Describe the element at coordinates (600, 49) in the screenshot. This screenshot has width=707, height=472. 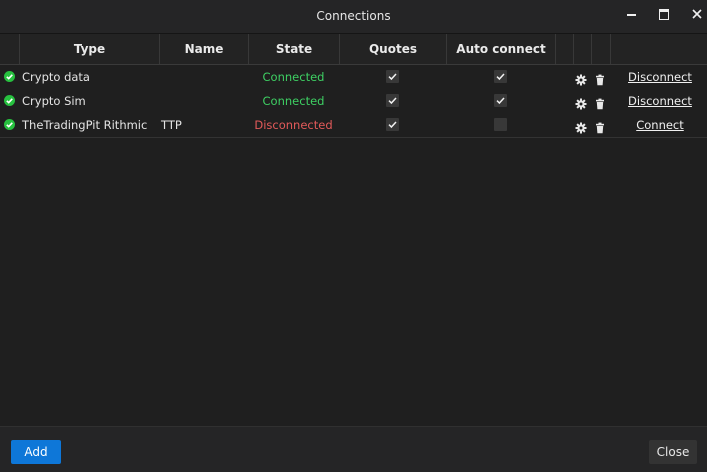
I see `header-spacer-column` at that location.